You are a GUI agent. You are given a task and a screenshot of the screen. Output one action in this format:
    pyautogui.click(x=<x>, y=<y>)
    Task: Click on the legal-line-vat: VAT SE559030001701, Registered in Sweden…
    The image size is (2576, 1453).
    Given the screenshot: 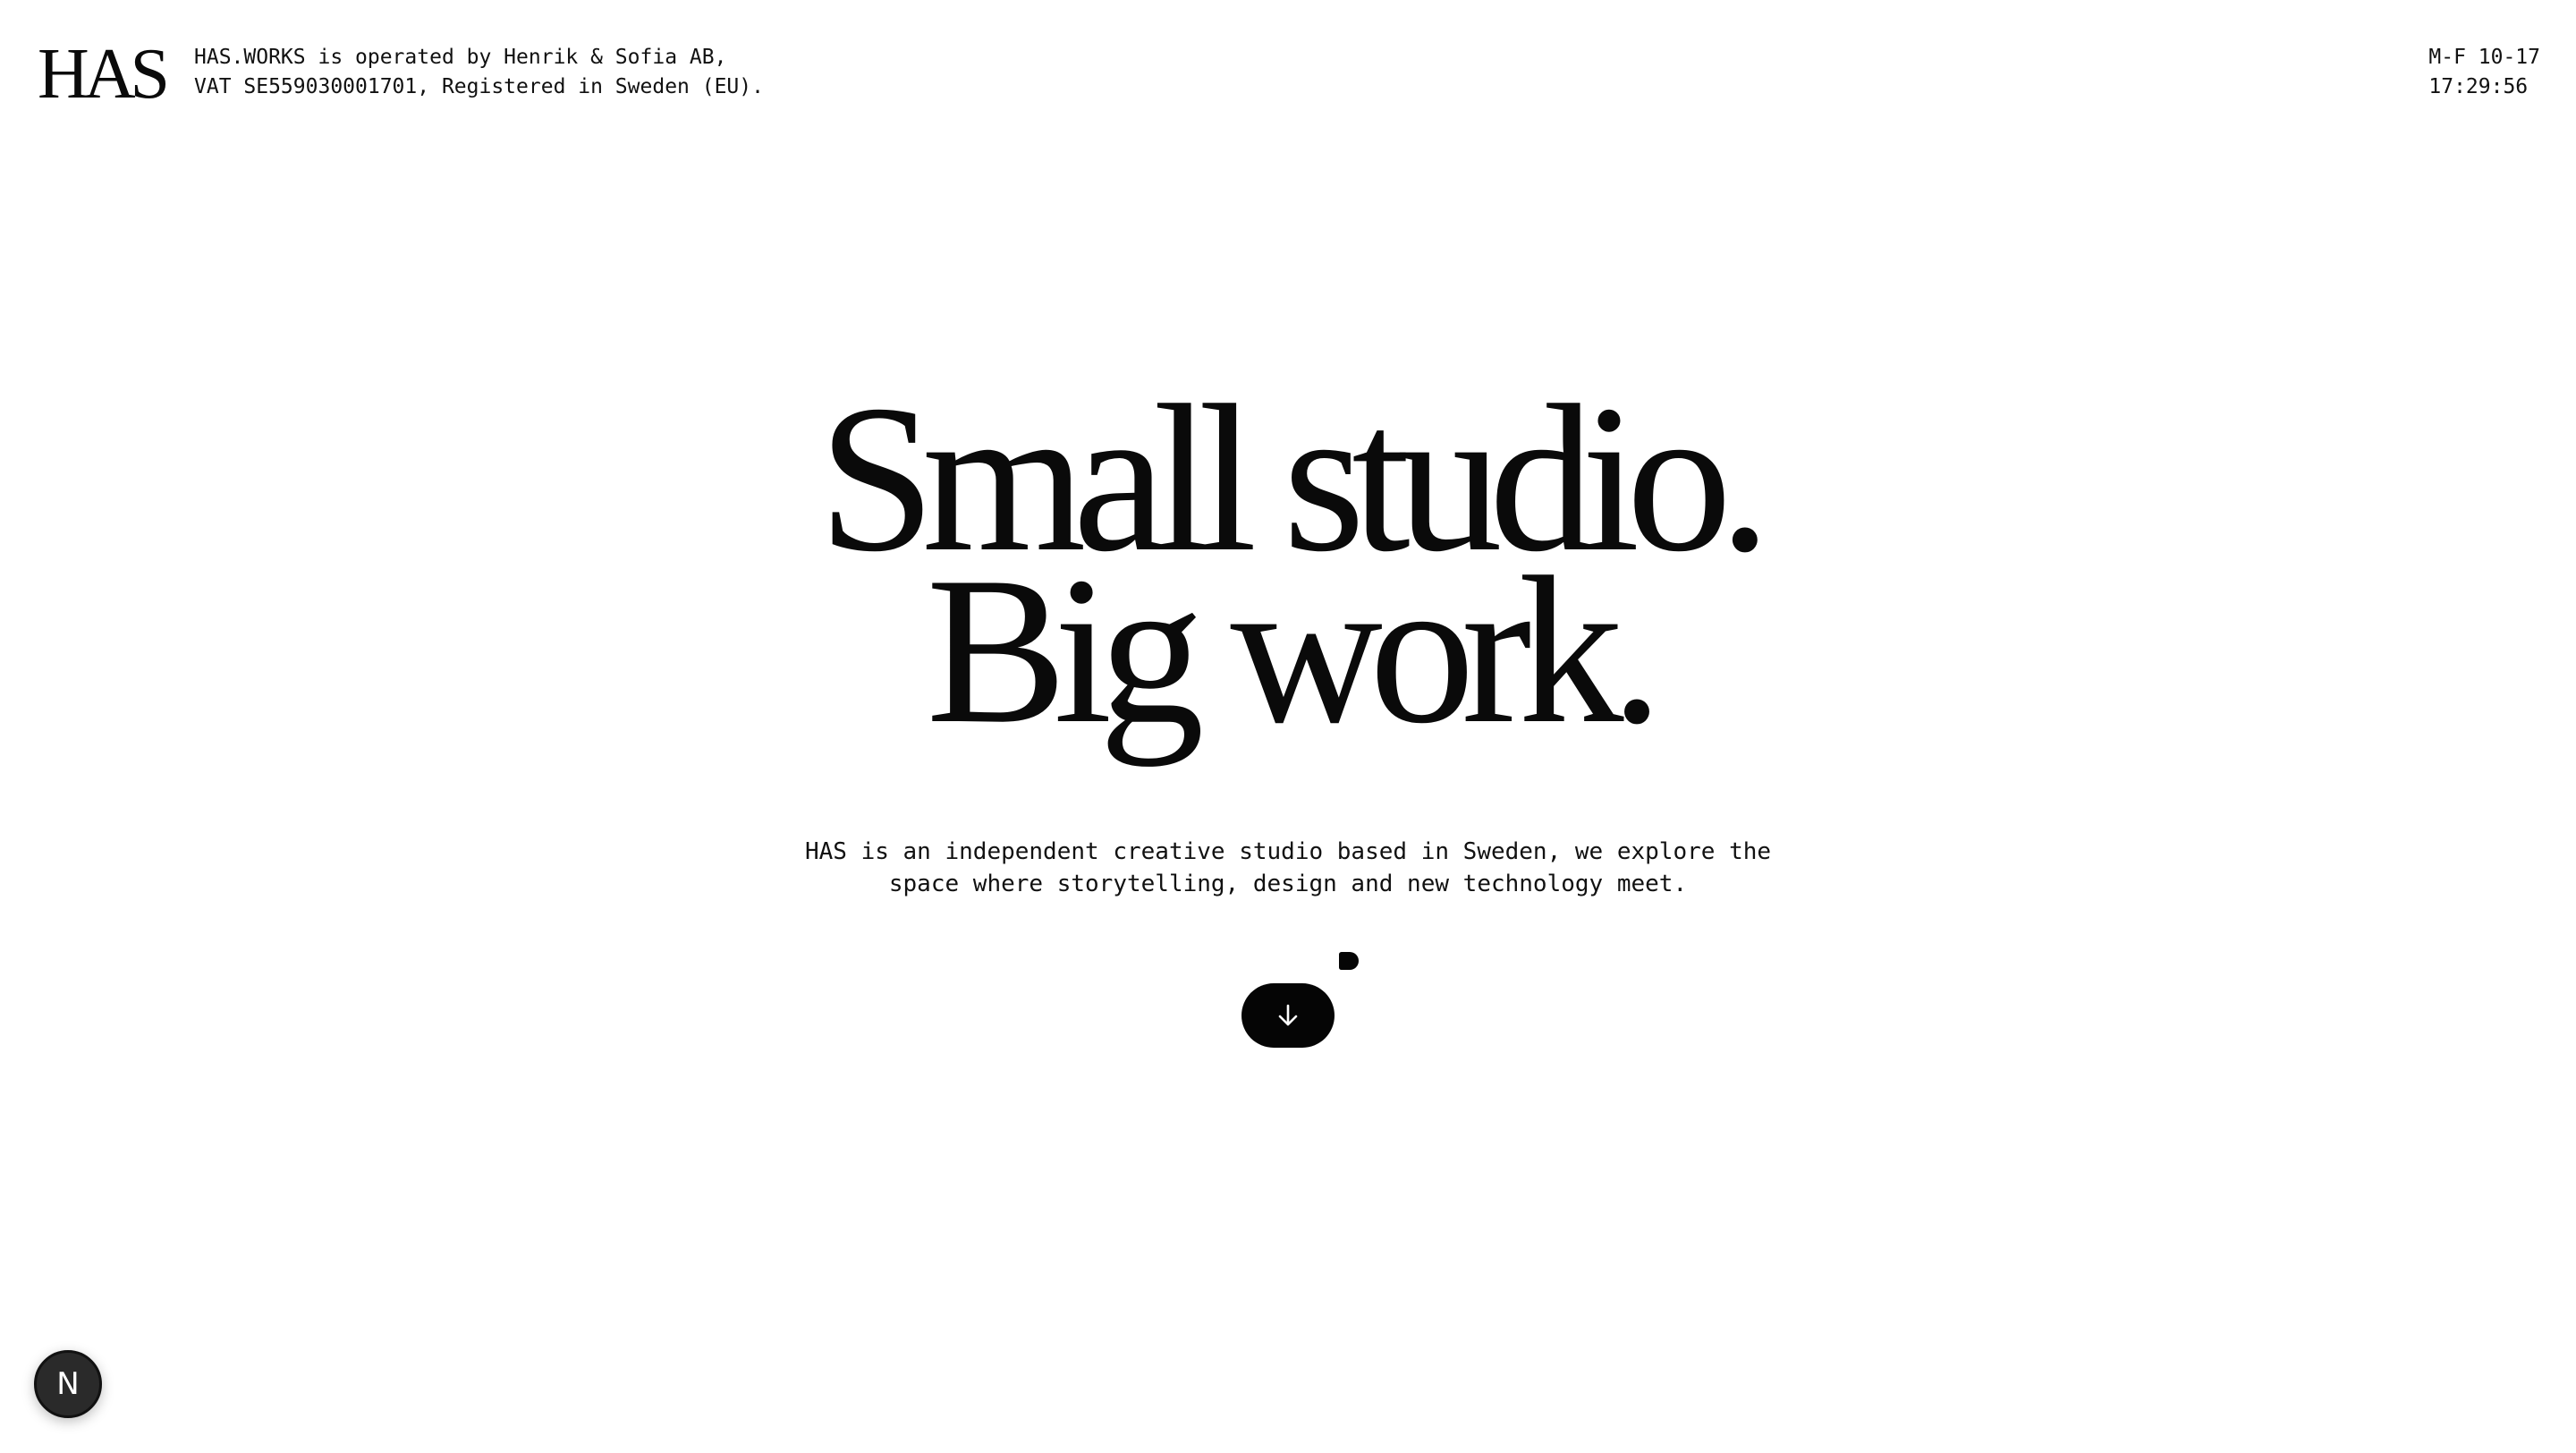 What is the action you would take?
    pyautogui.click(x=479, y=86)
    